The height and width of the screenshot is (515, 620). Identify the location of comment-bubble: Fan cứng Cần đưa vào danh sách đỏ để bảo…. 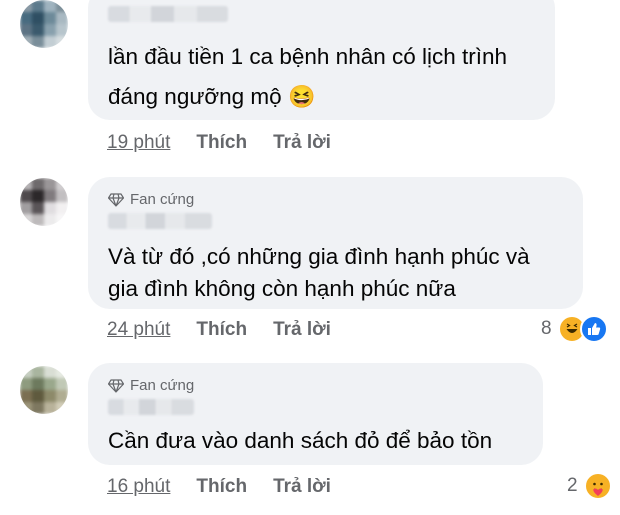
(315, 414).